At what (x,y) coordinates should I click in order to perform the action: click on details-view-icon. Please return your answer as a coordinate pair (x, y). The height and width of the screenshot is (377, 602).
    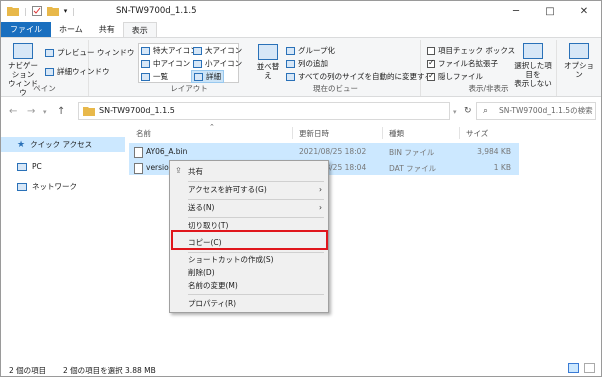
    Looking at the image, I should click on (573, 368).